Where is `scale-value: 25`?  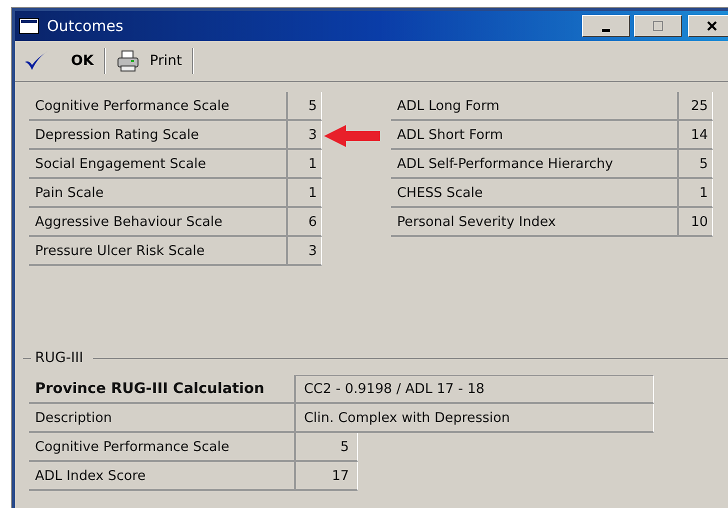
scale-value: 25 is located at coordinates (695, 106).